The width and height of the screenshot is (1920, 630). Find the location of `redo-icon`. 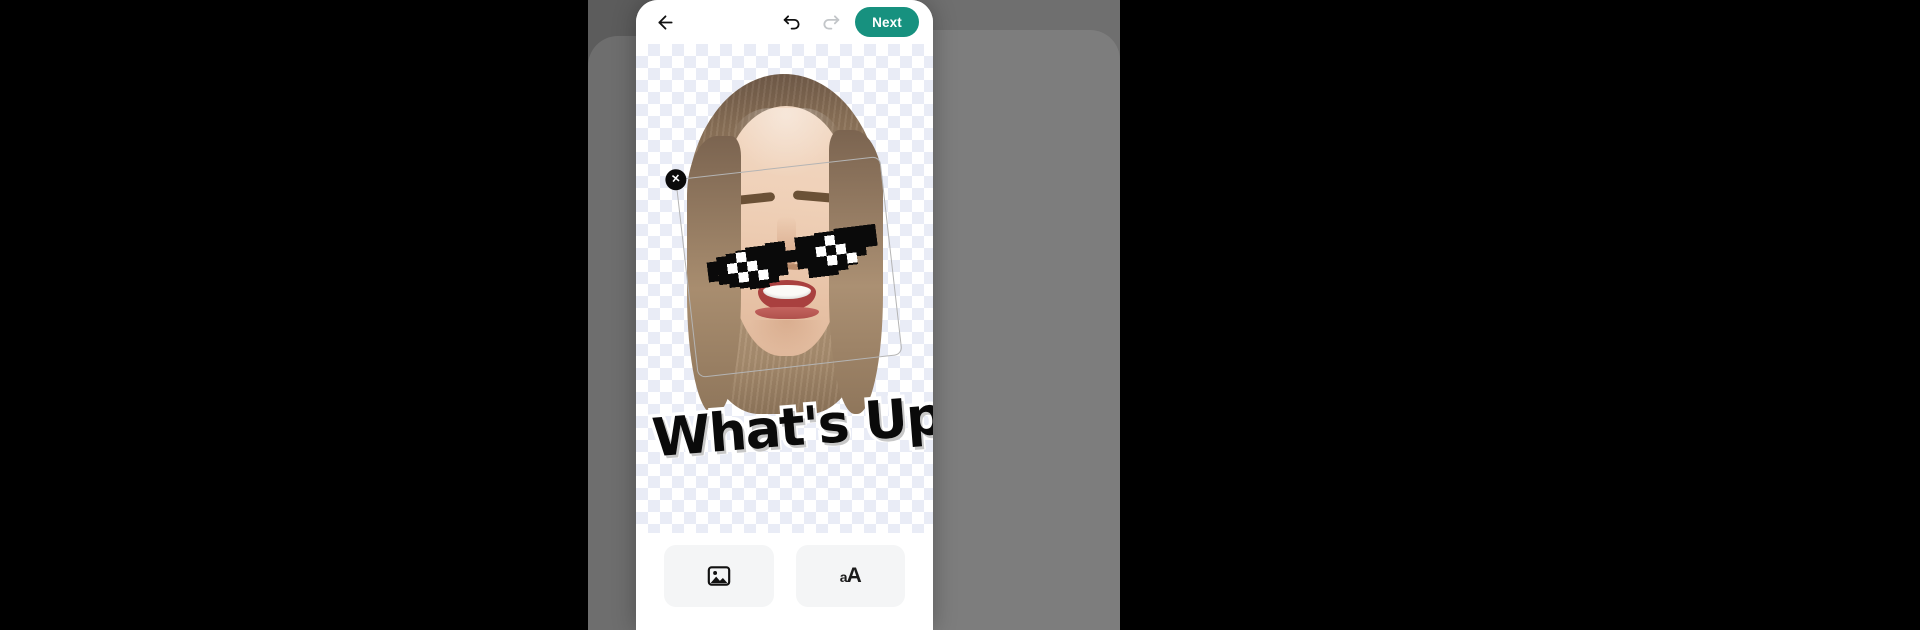

redo-icon is located at coordinates (830, 22).